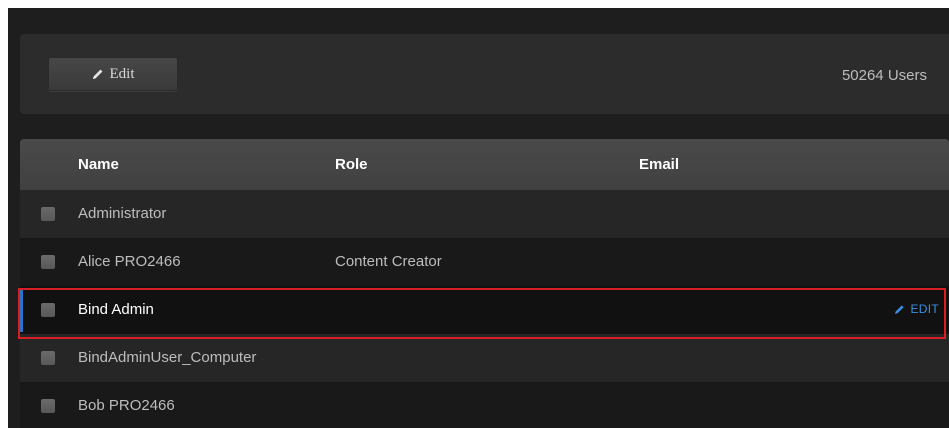 Image resolution: width=949 pixels, height=428 pixels. I want to click on user-name: Alice PRO2466, so click(129, 261).